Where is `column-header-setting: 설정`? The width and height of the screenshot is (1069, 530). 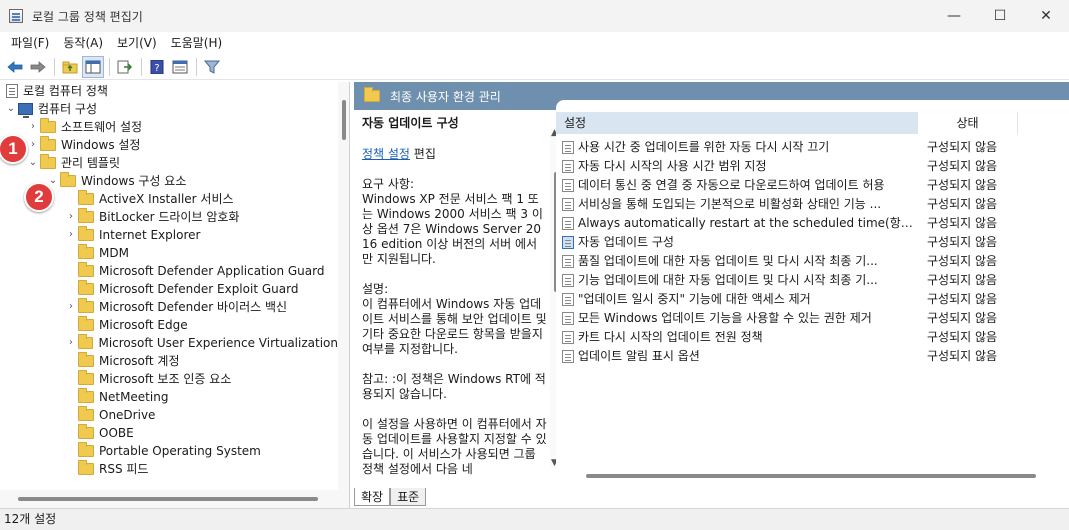 column-header-setting: 설정 is located at coordinates (737, 123).